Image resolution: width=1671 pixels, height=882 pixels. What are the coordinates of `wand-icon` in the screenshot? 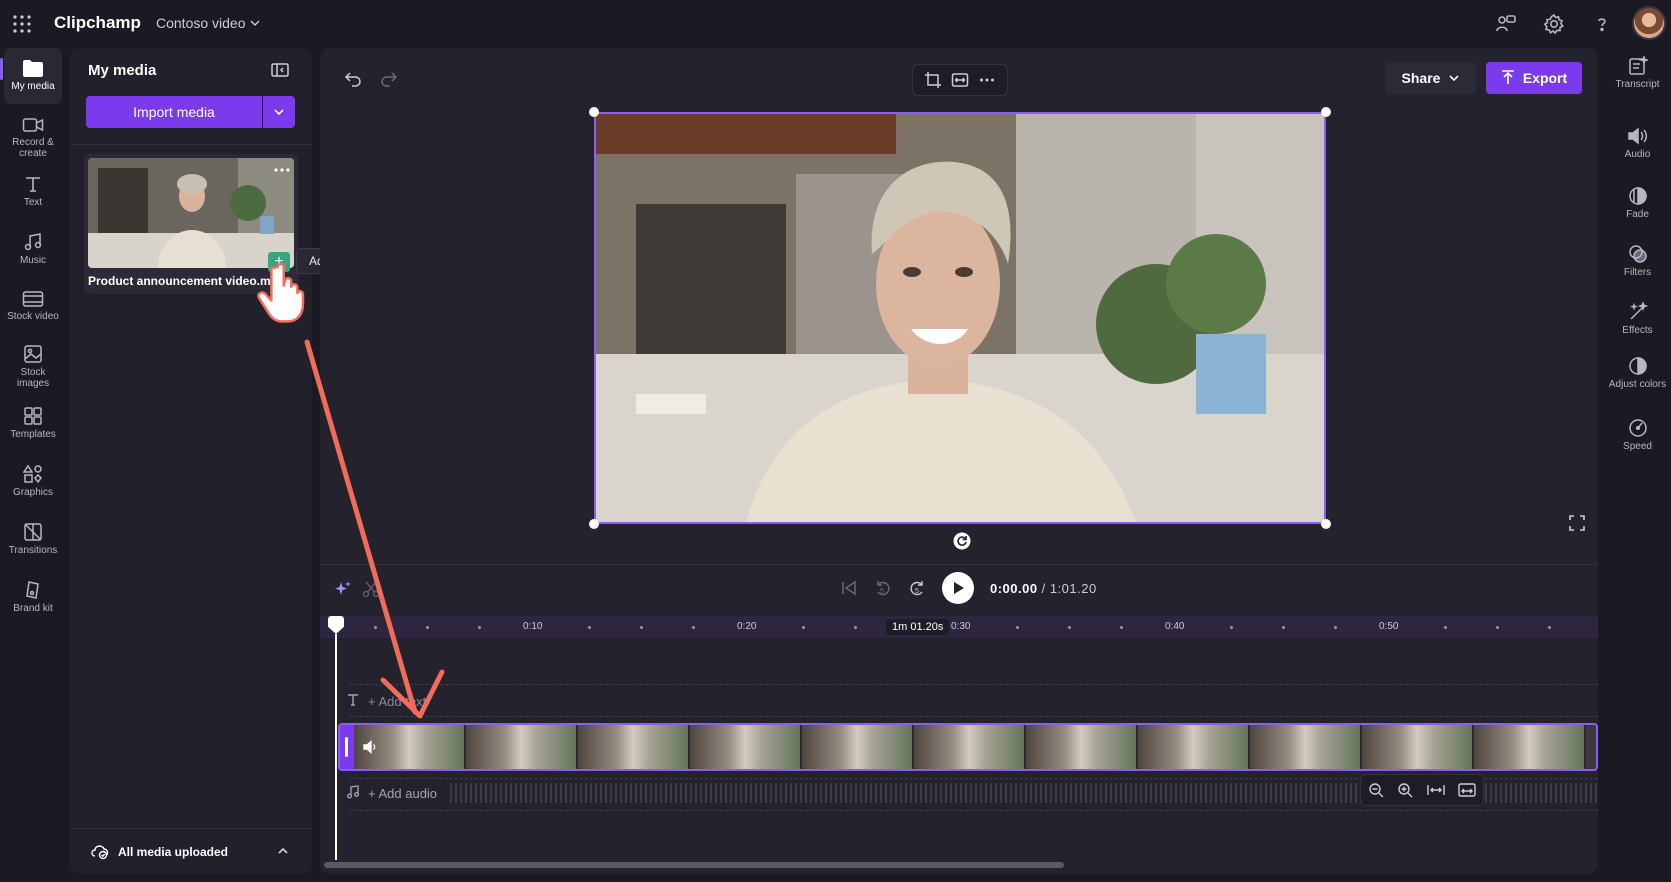 It's located at (1638, 311).